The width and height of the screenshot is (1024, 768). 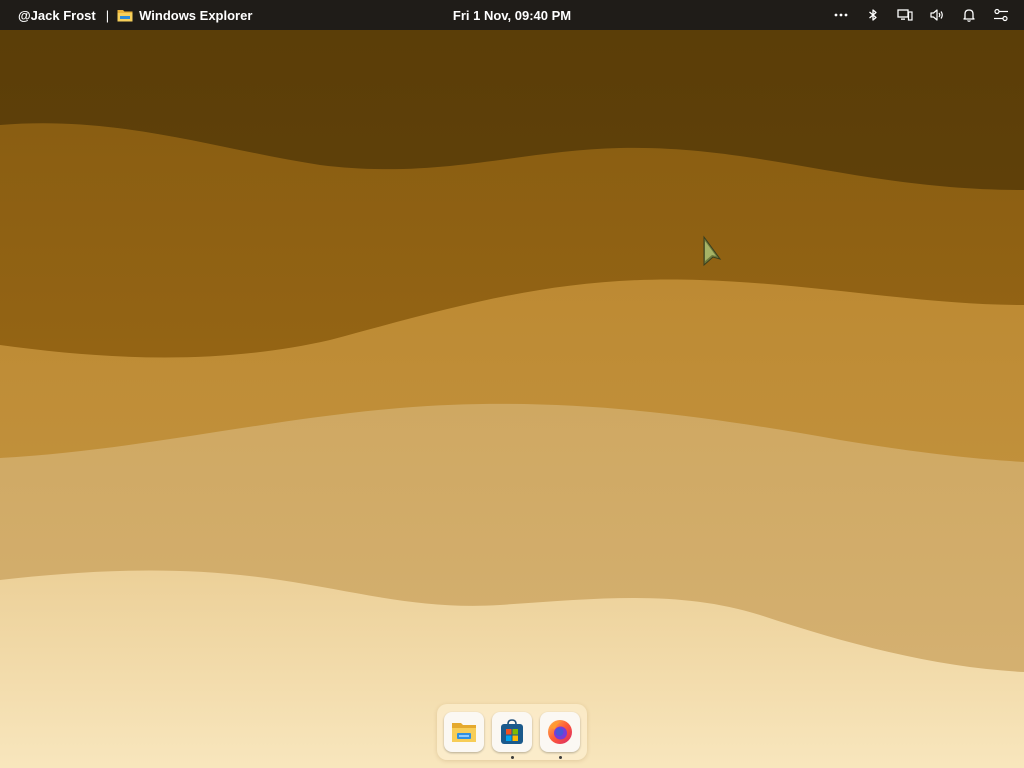 What do you see at coordinates (937, 15) in the screenshot?
I see `volume-icon` at bounding box center [937, 15].